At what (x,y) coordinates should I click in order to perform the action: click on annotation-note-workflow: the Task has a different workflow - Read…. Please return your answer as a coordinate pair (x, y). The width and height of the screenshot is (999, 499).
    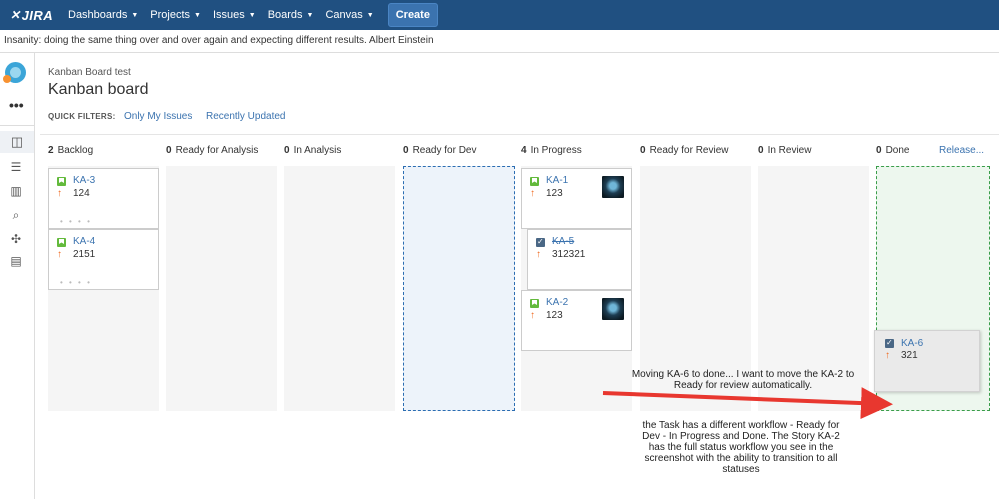
    Looking at the image, I should click on (741, 447).